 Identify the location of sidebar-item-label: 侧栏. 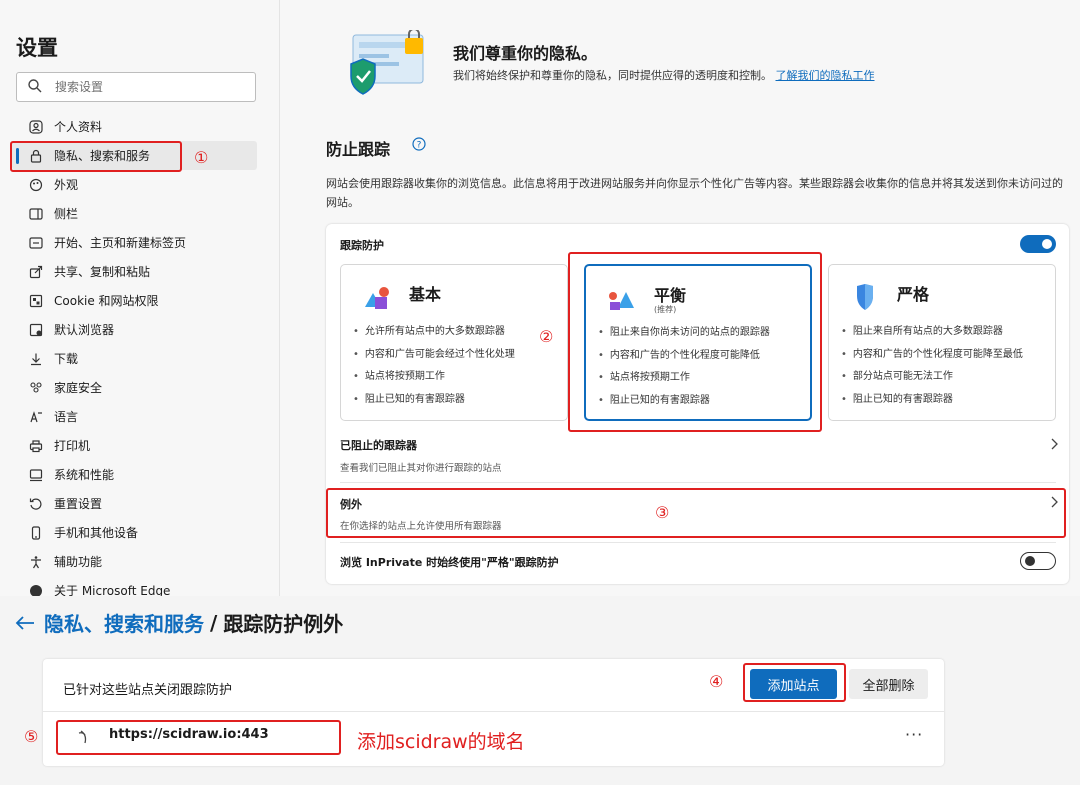
(66, 214).